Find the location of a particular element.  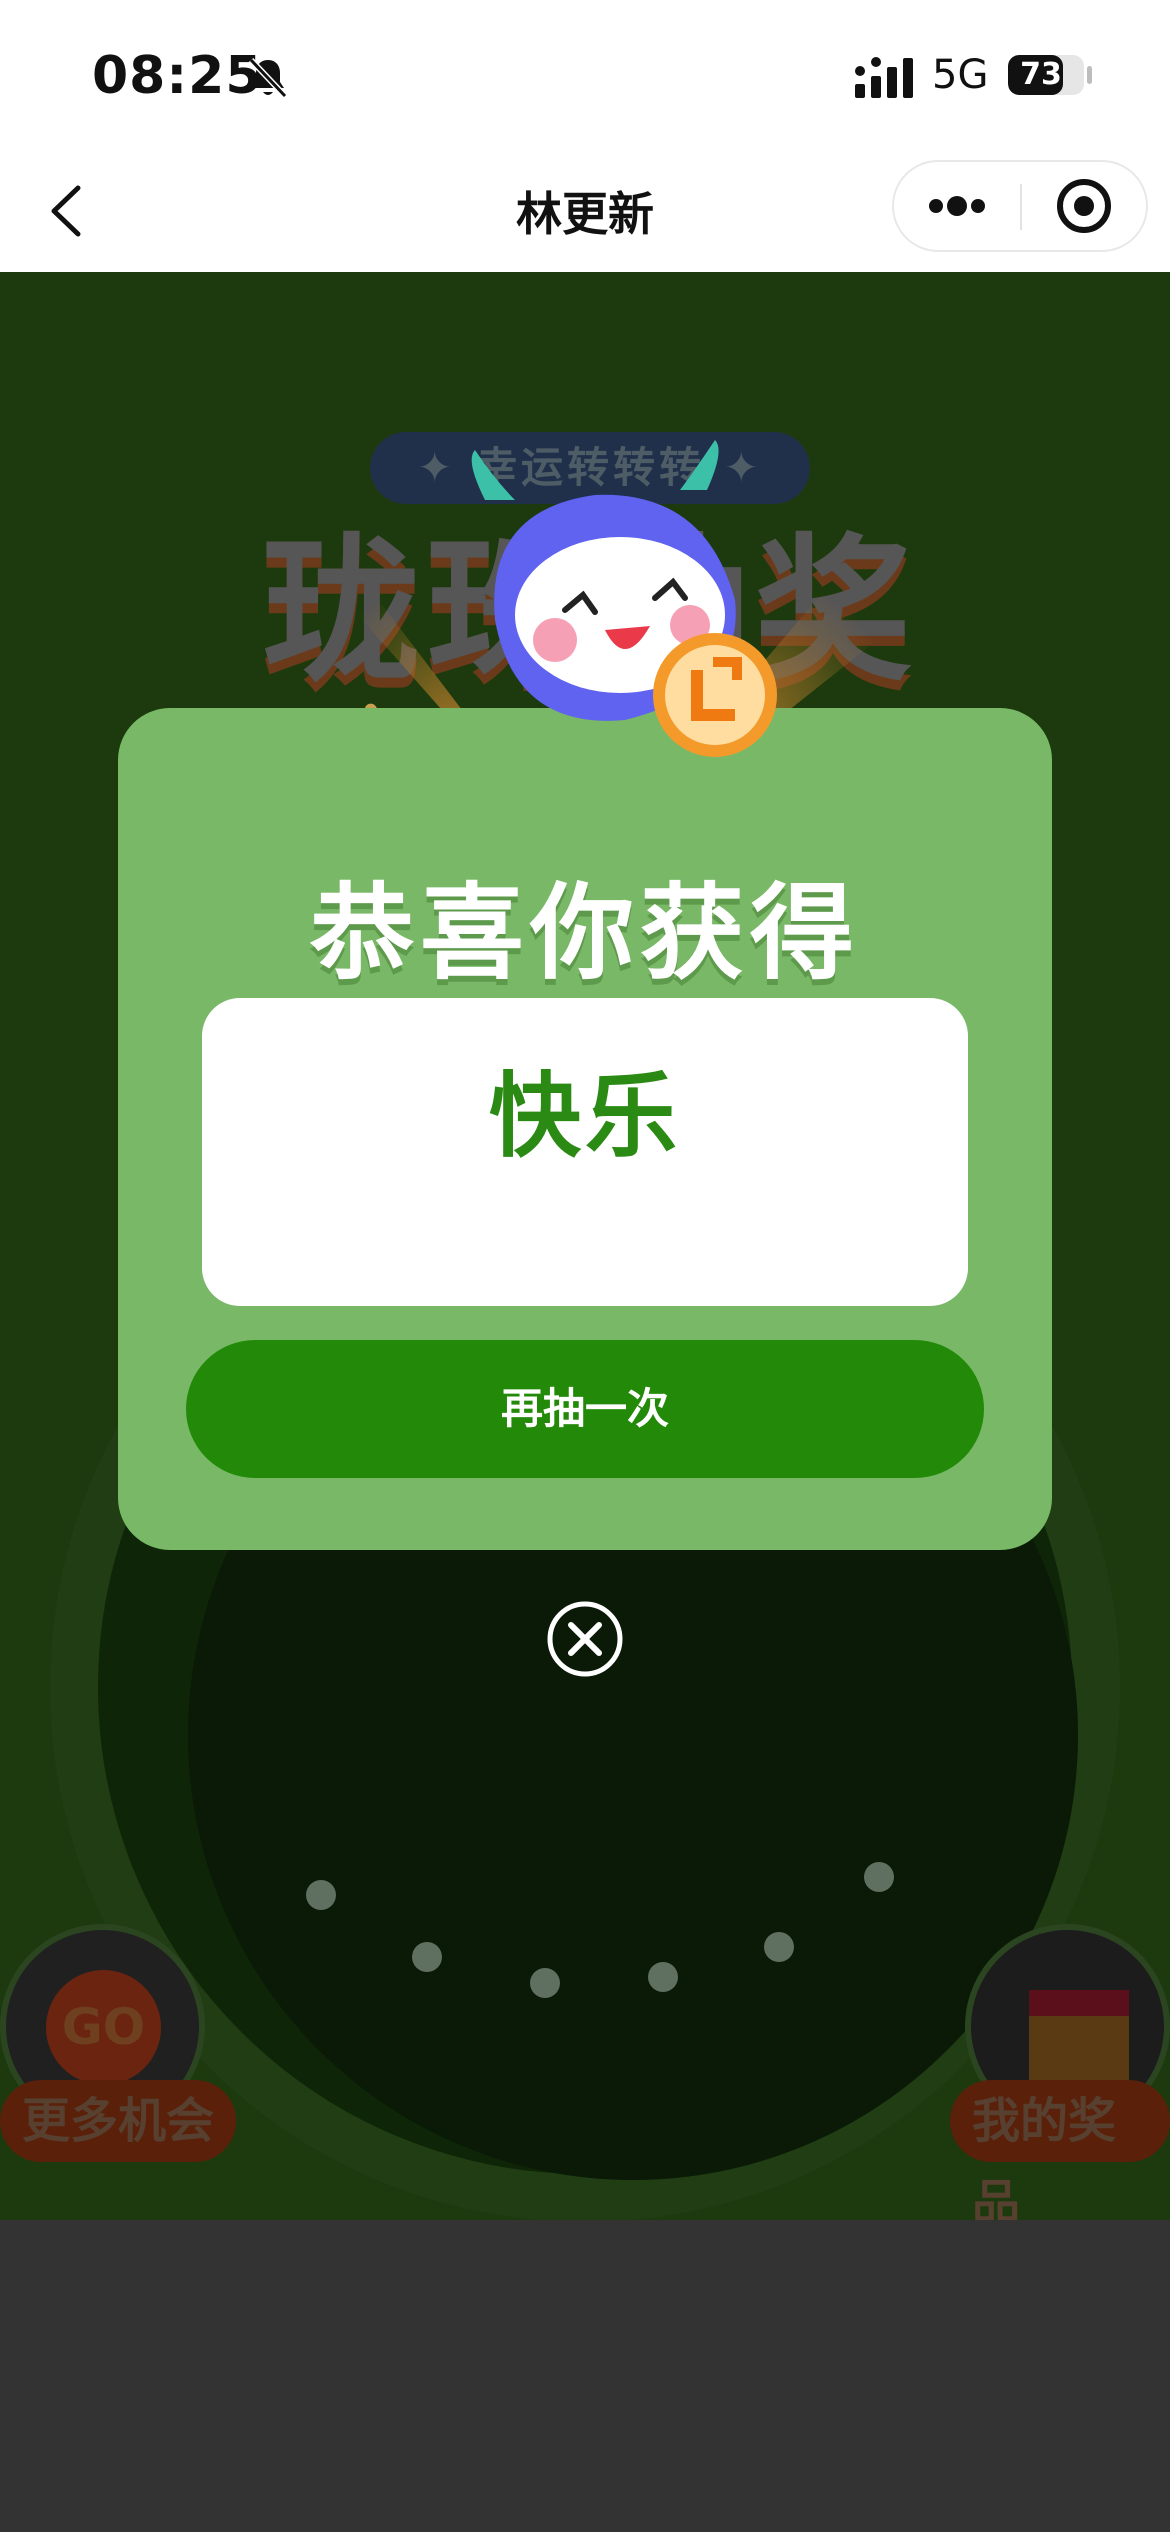

prize-name: 快乐 is located at coordinates (584, 1116).